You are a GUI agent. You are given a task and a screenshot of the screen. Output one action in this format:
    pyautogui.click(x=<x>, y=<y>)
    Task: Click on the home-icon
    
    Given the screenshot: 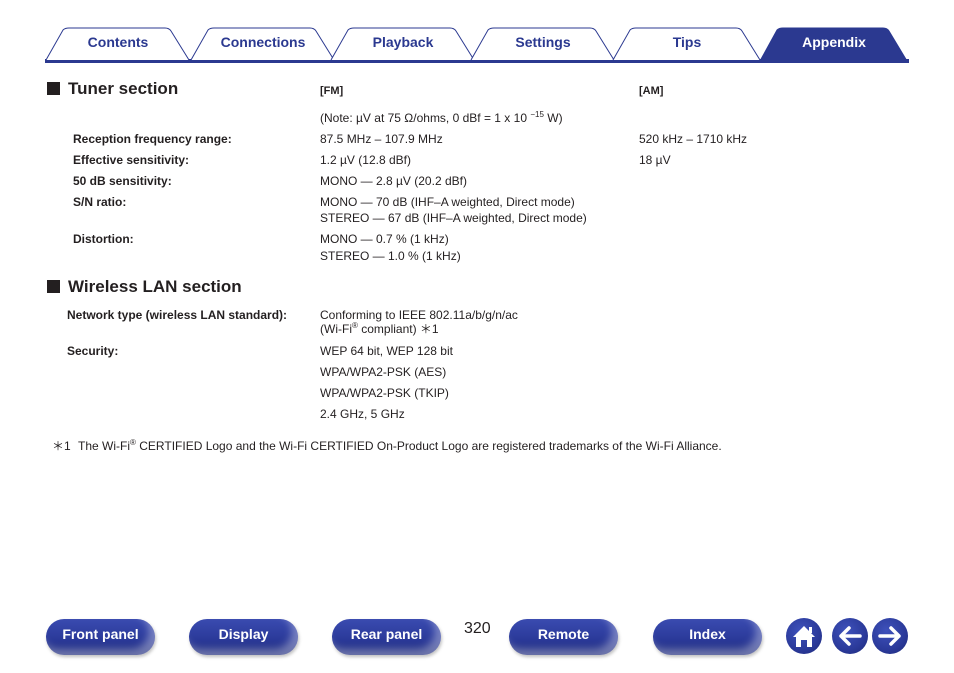 What is the action you would take?
    pyautogui.click(x=804, y=636)
    